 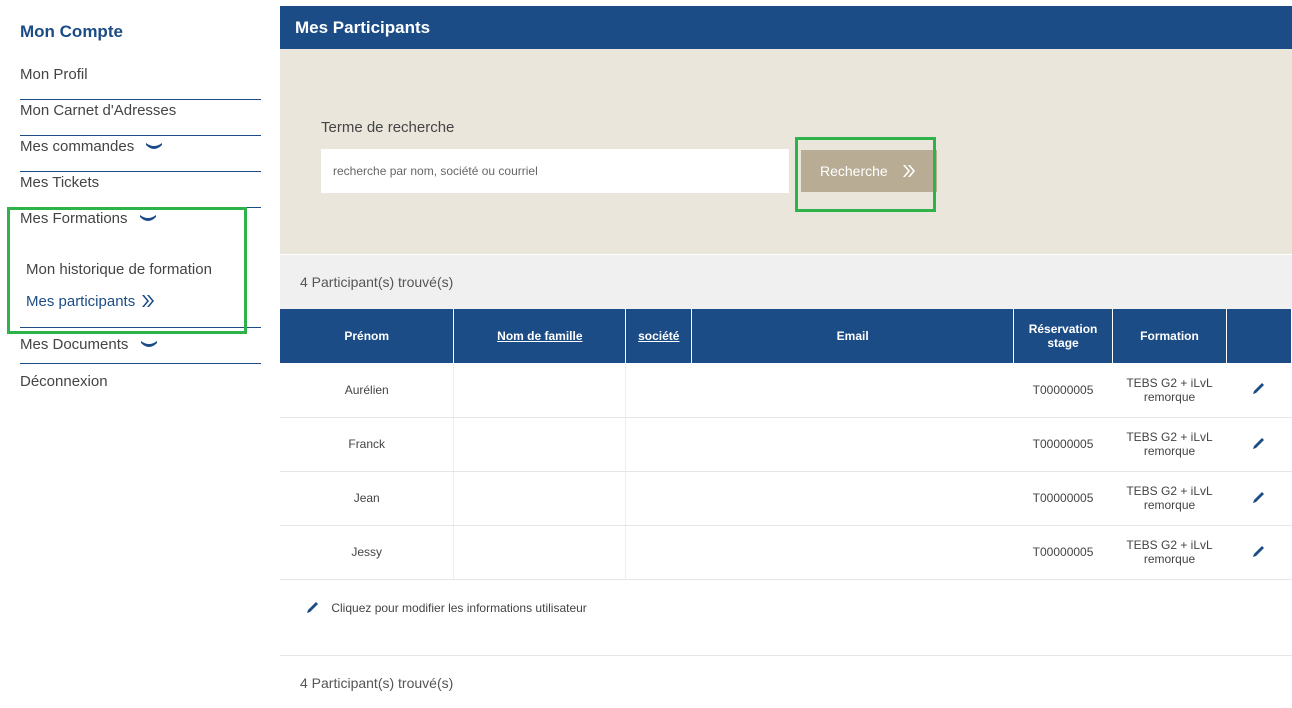 What do you see at coordinates (60, 182) in the screenshot?
I see `sidebar-item-label: Mes Tickets` at bounding box center [60, 182].